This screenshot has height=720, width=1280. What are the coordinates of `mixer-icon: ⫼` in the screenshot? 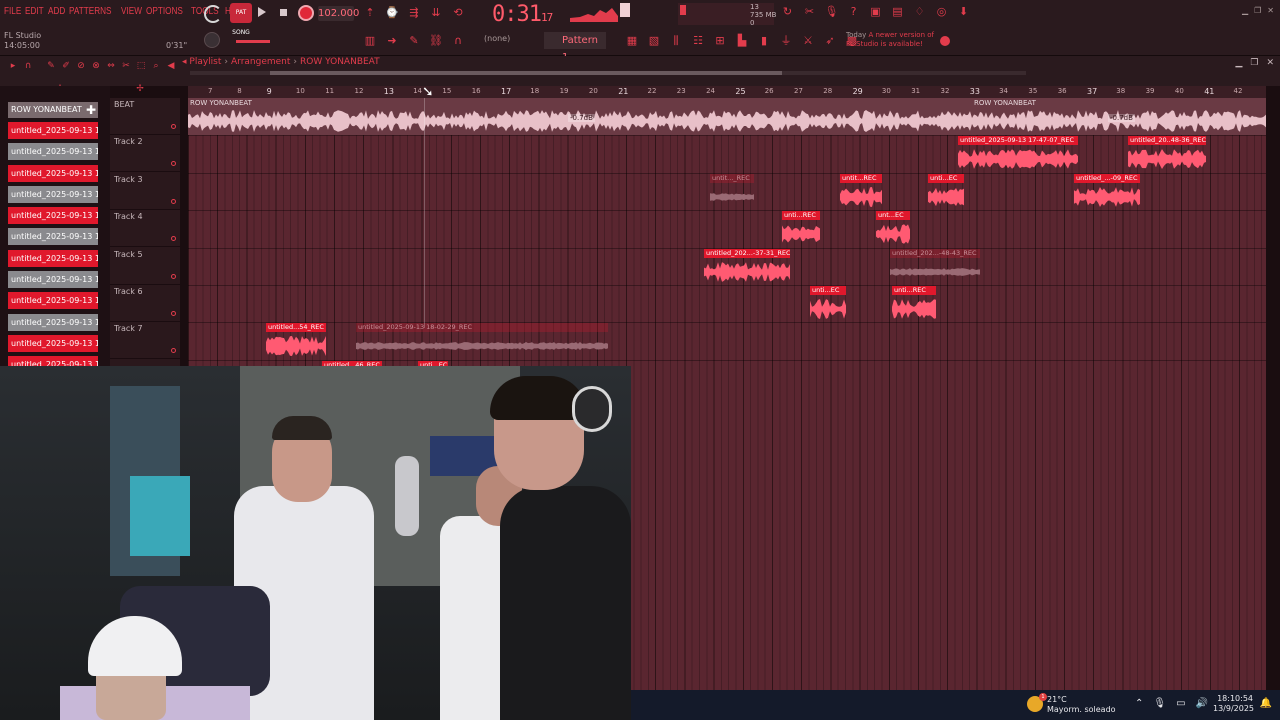 It's located at (676, 41).